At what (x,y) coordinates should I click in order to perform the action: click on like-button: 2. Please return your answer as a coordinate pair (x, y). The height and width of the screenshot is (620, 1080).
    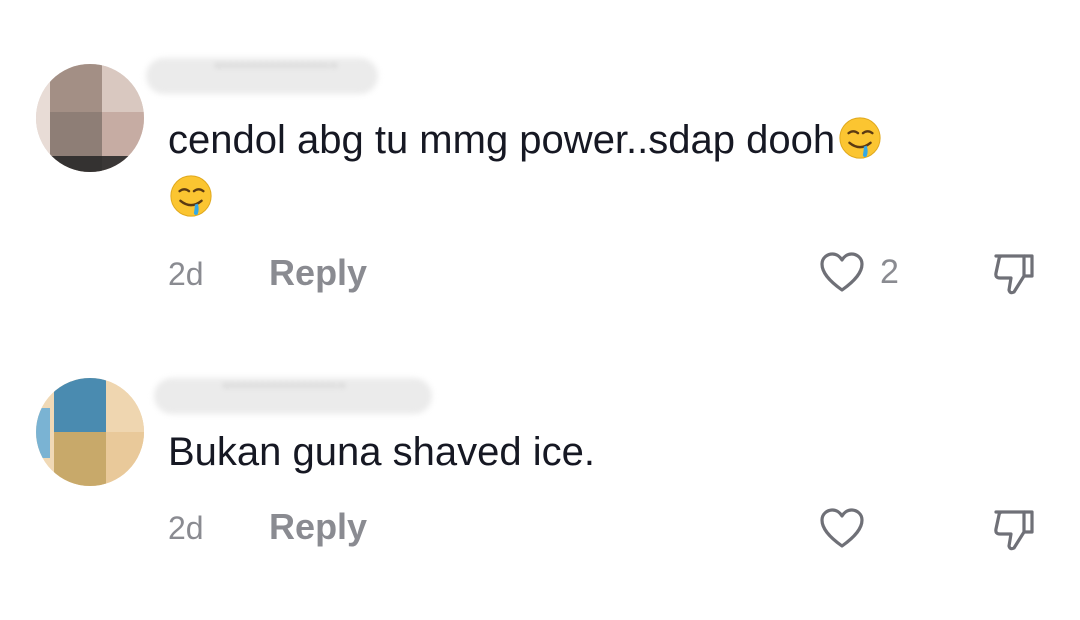
    Looking at the image, I should click on (858, 272).